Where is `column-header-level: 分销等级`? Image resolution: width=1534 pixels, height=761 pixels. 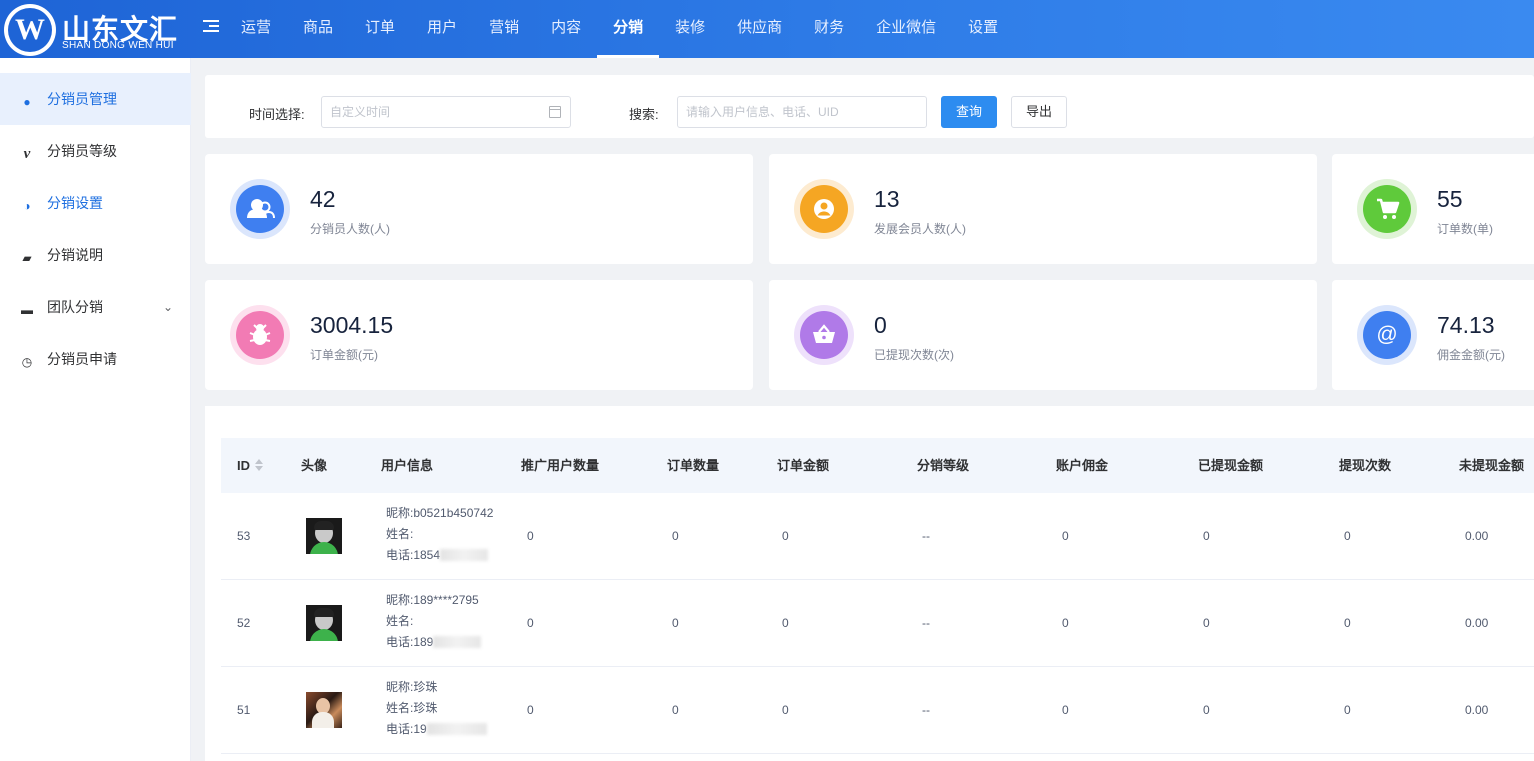
column-header-level: 分销等级 is located at coordinates (943, 465).